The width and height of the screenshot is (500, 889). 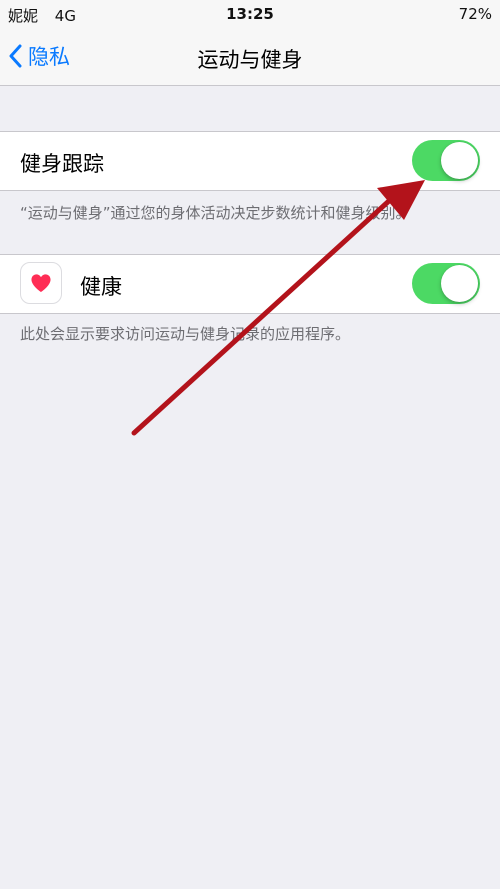 What do you see at coordinates (475, 14) in the screenshot?
I see `battery-percentage: 72%` at bounding box center [475, 14].